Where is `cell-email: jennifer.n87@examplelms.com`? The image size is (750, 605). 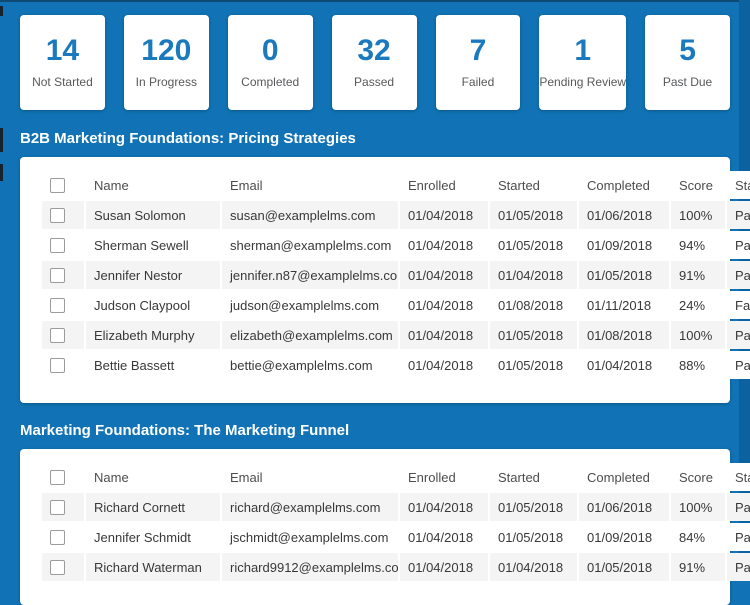 cell-email: jennifer.n87@examplelms.com is located at coordinates (310, 275).